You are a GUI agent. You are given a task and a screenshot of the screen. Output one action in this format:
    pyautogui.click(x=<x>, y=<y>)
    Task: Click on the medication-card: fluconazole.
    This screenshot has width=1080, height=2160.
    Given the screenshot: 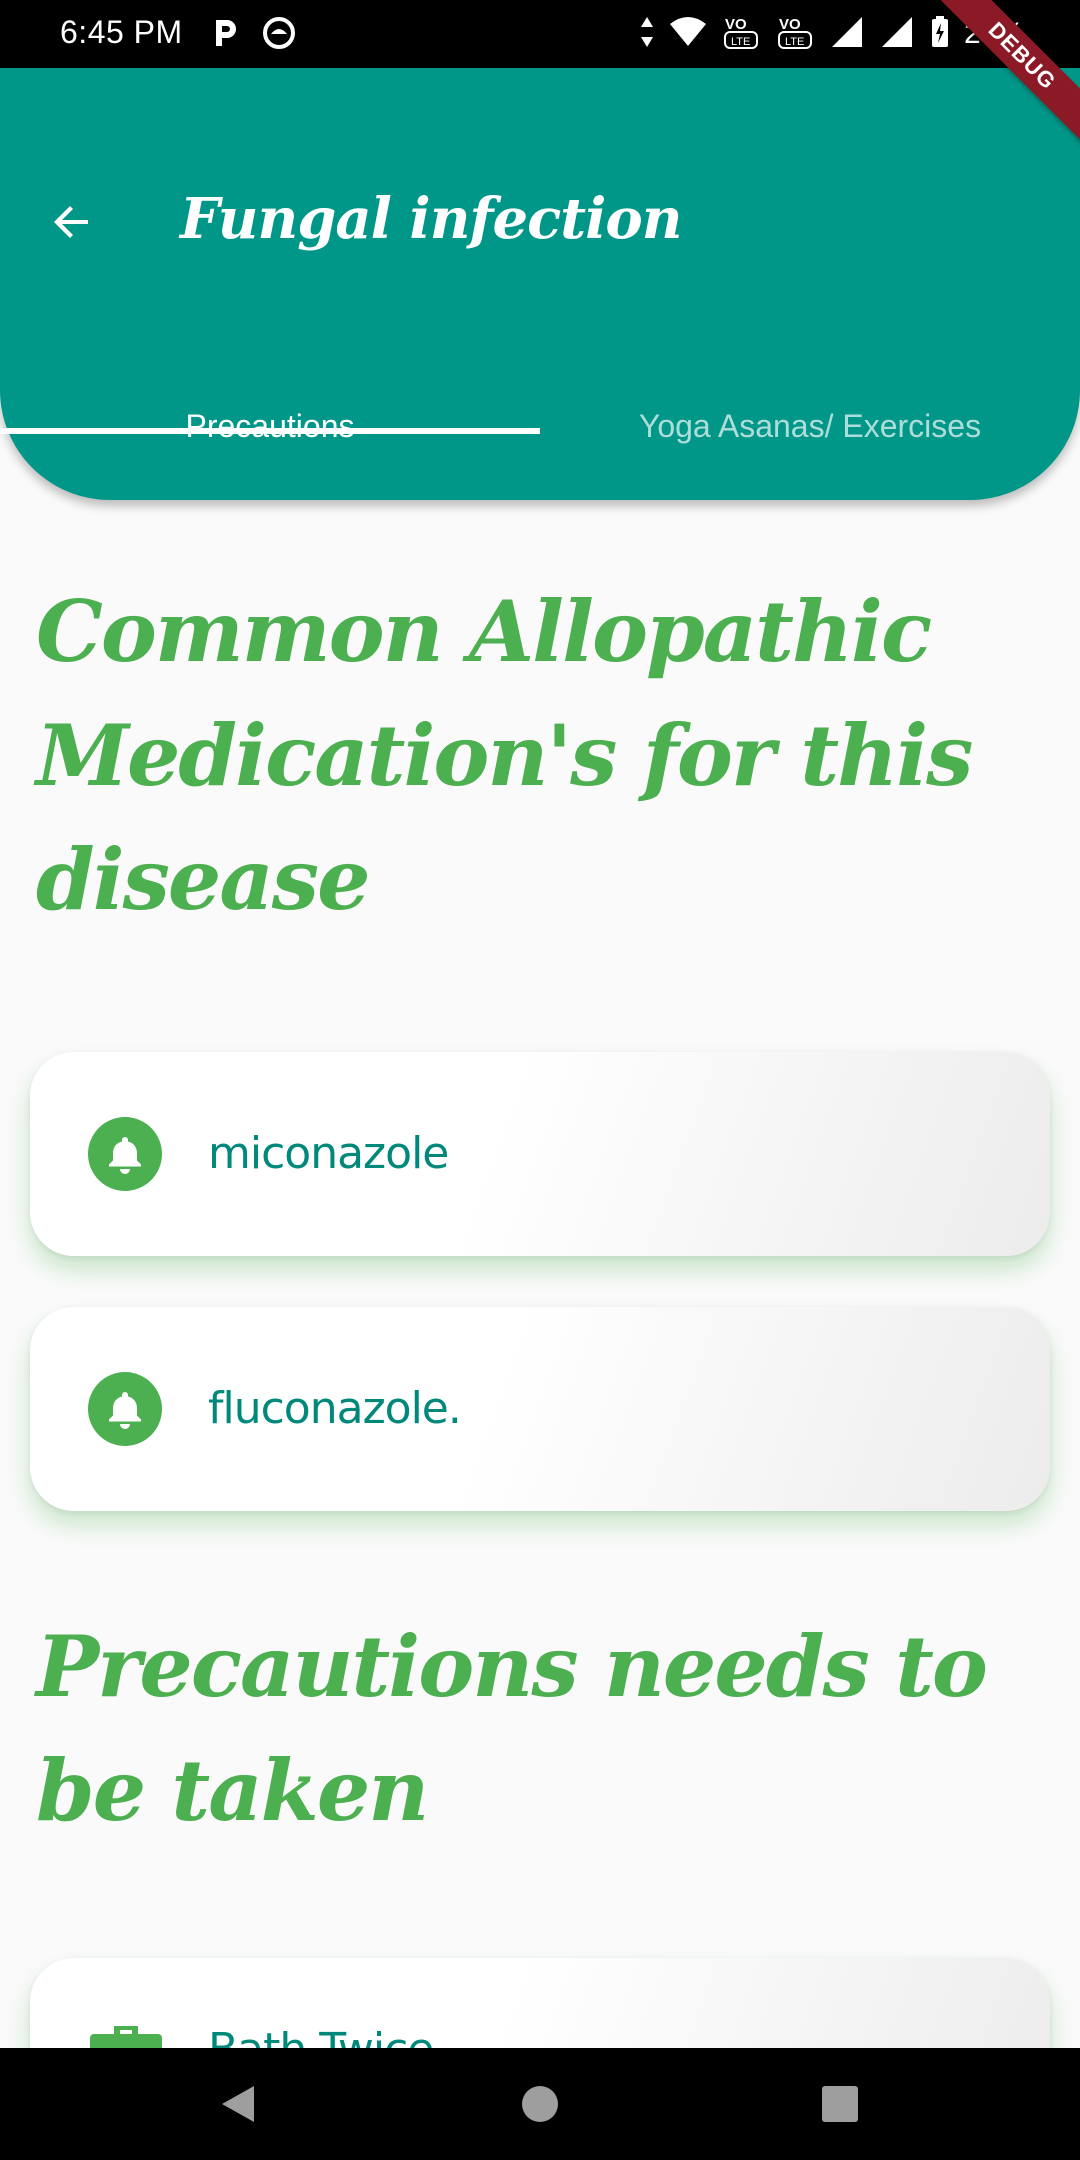 What is the action you would take?
    pyautogui.click(x=540, y=1409)
    